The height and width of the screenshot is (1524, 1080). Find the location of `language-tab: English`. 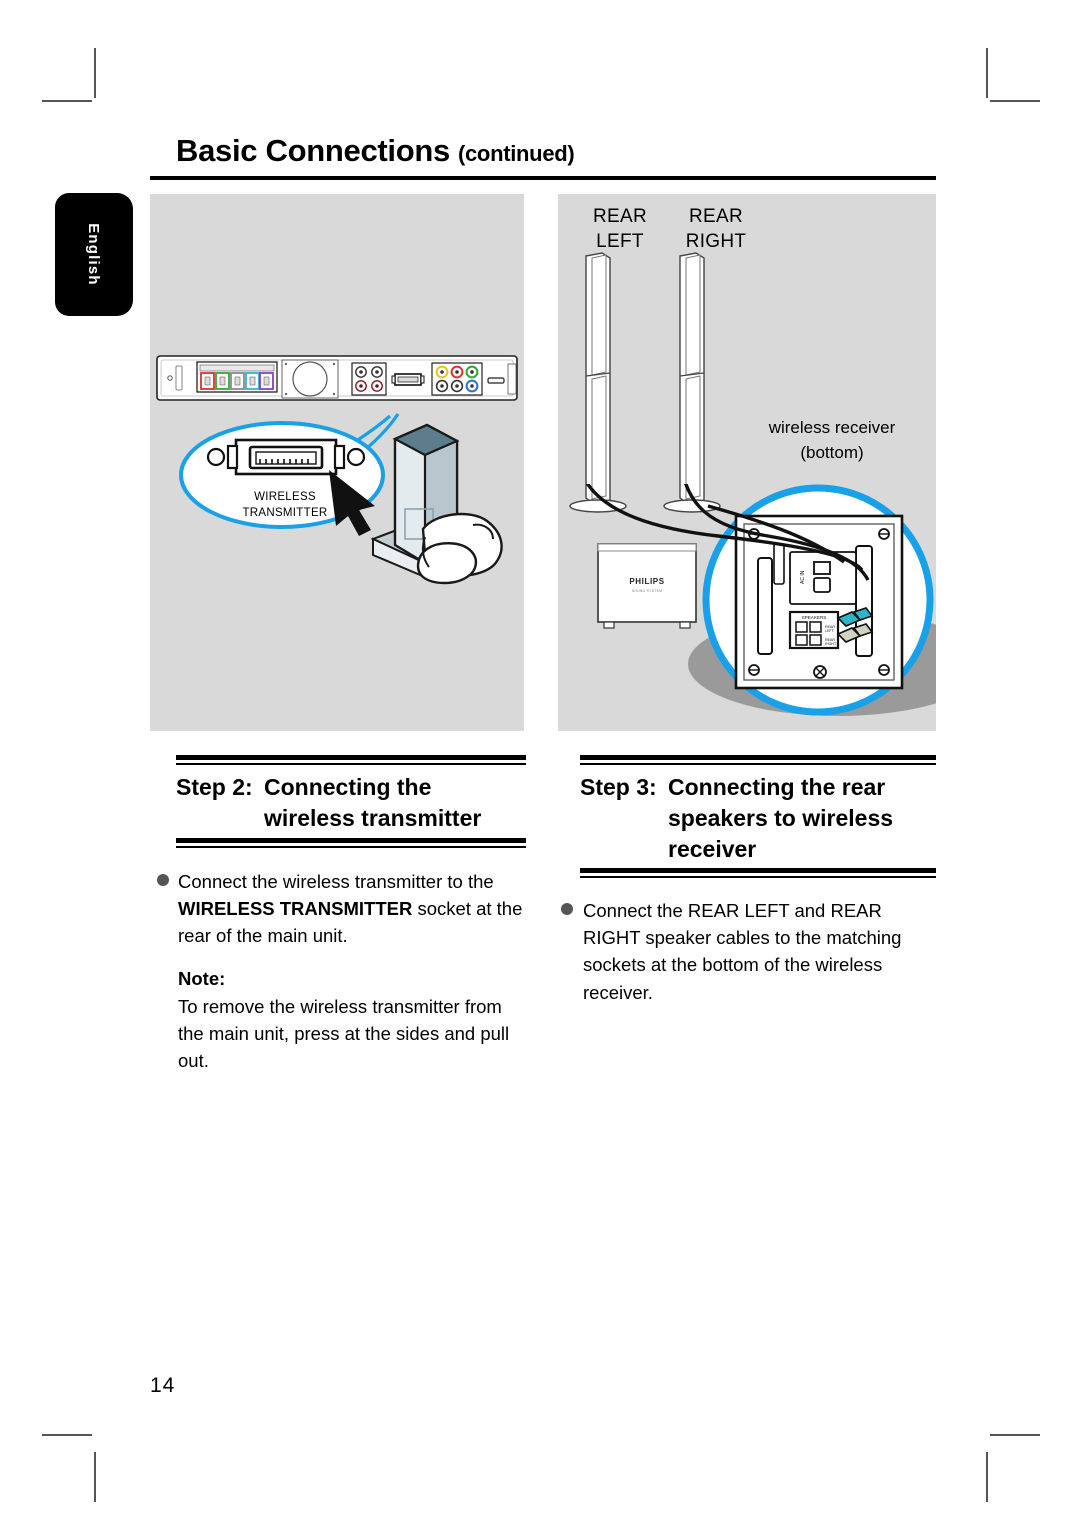

language-tab: English is located at coordinates (94, 254).